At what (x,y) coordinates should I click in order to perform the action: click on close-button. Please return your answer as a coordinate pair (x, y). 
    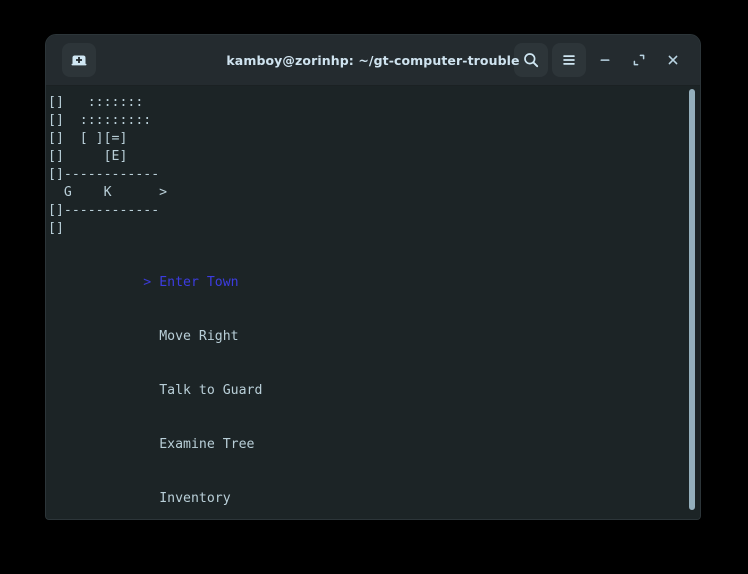
    Looking at the image, I should click on (673, 60).